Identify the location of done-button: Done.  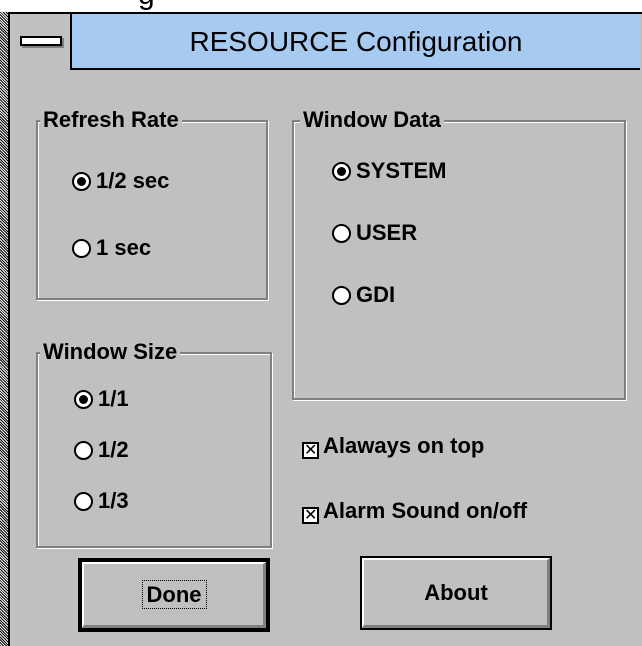
(174, 595).